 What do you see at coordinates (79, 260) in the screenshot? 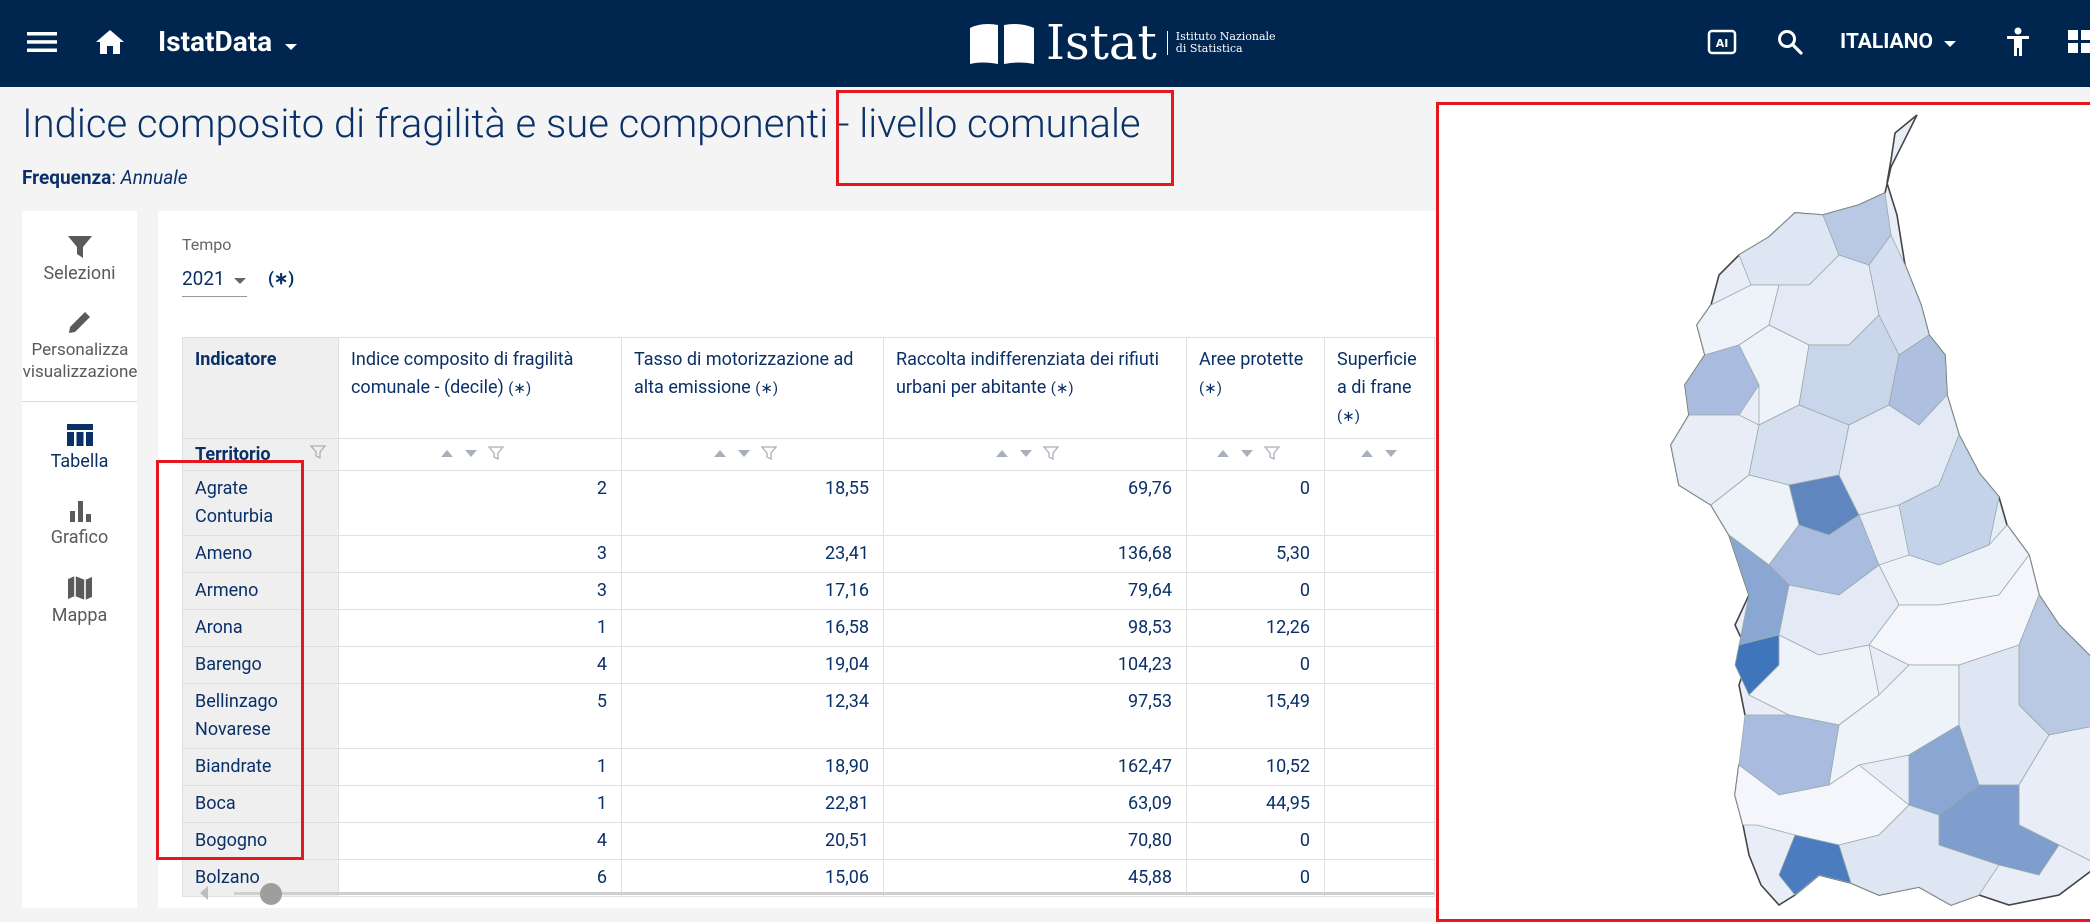
I see `sidebar-item-selezioni: Selezioni` at bounding box center [79, 260].